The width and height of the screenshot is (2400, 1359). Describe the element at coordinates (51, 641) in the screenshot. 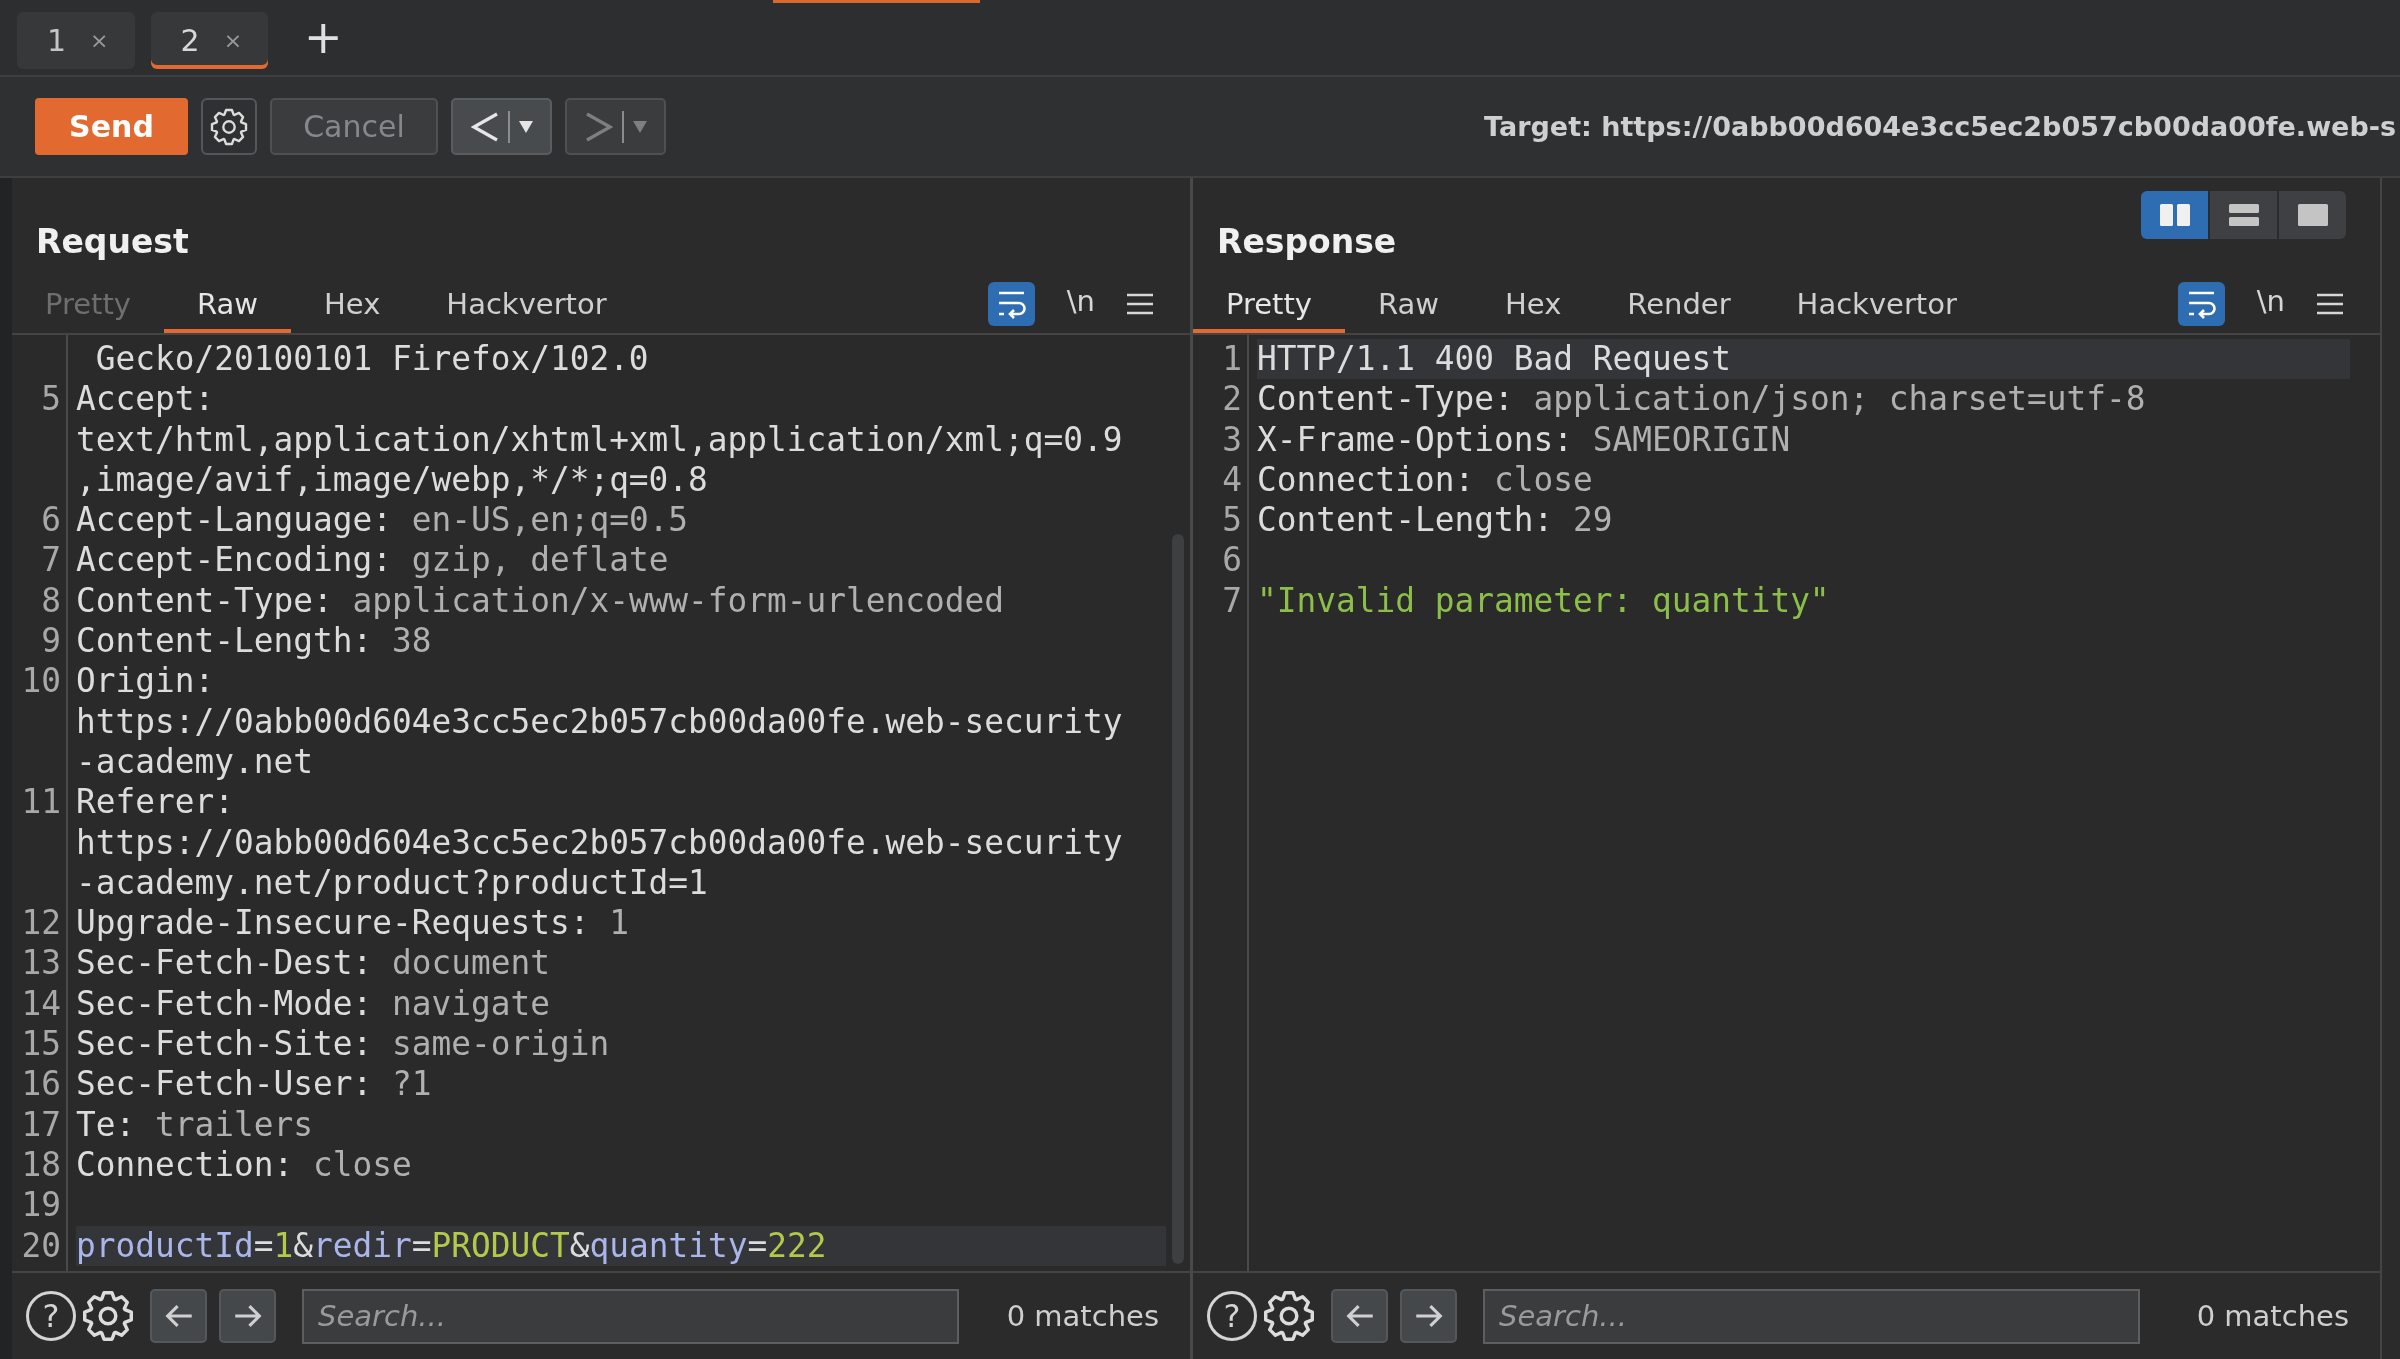

I see `line-number: 9` at that location.